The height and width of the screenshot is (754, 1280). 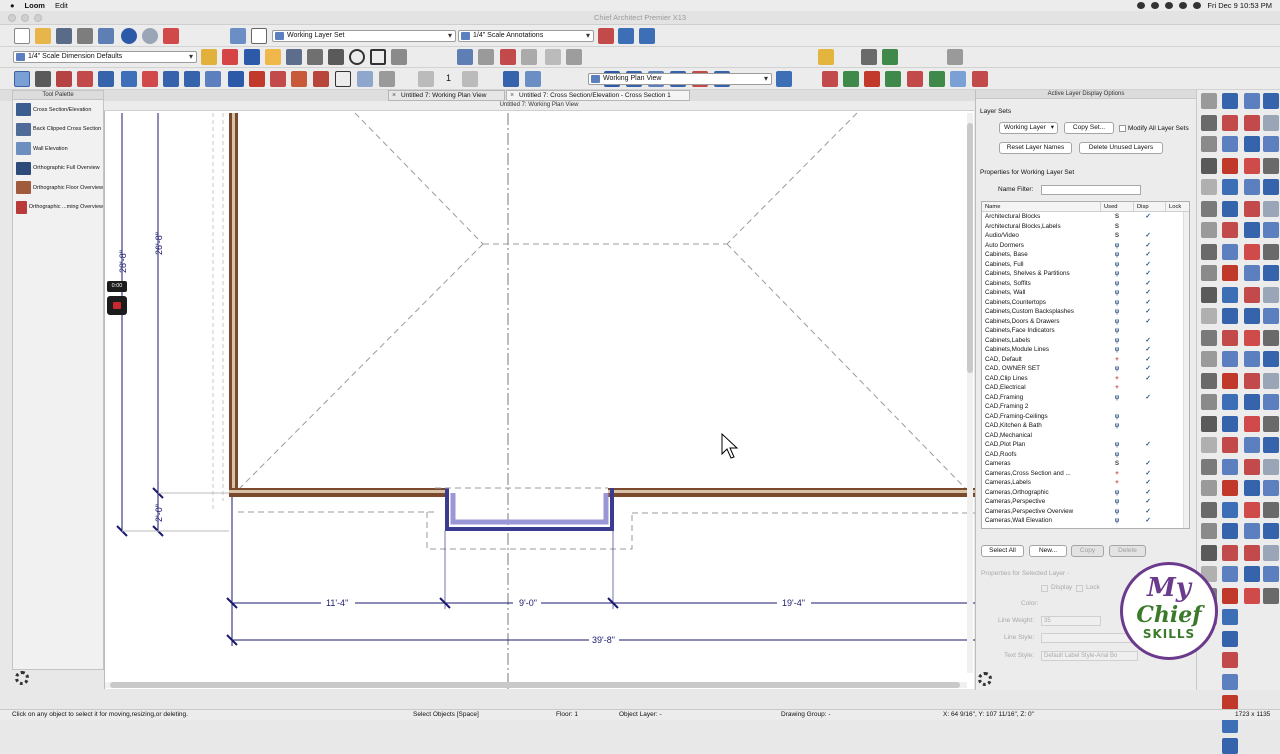 What do you see at coordinates (893, 79) in the screenshot?
I see `plant-chooser-icon` at bounding box center [893, 79].